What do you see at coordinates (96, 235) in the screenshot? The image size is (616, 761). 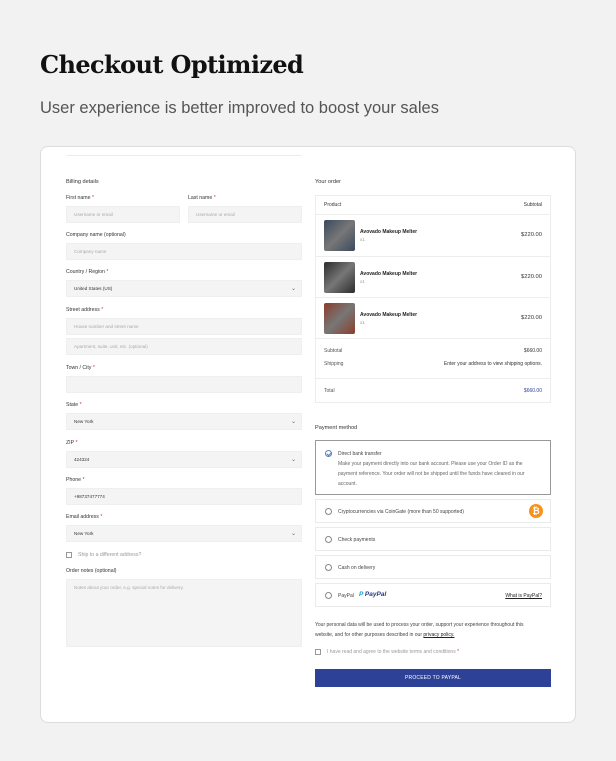 I see `company-label: Company name (optional)` at bounding box center [96, 235].